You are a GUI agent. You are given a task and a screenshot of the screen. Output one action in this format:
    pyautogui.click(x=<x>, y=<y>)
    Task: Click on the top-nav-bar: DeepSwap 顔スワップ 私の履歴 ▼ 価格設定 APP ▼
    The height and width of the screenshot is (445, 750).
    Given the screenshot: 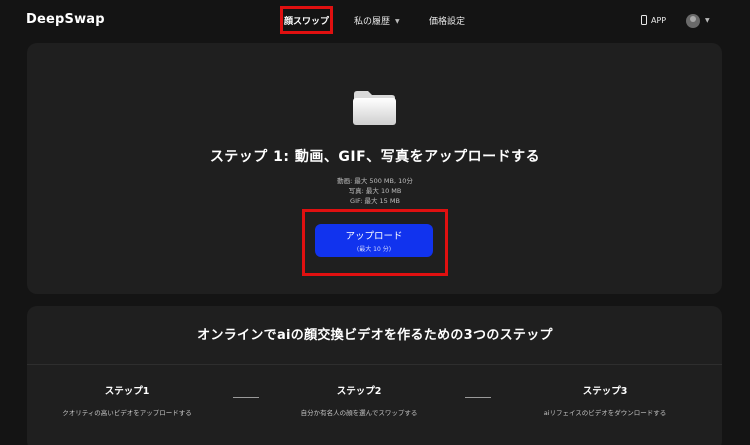 What is the action you would take?
    pyautogui.click(x=375, y=21)
    